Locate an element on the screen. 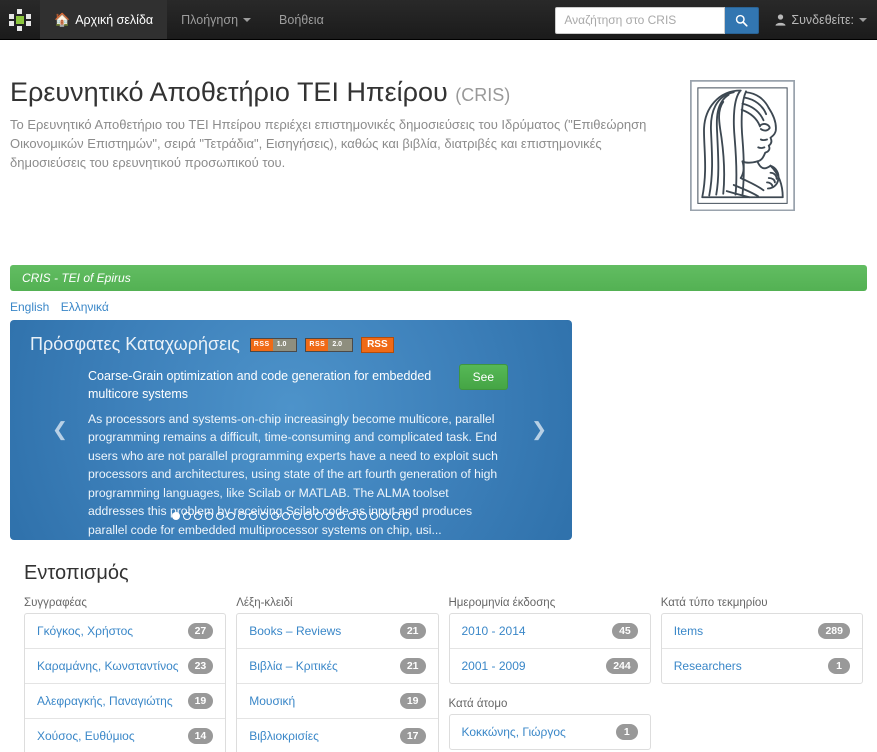 The width and height of the screenshot is (877, 752). browse-section-title: Εντοπισμός is located at coordinates (76, 573).